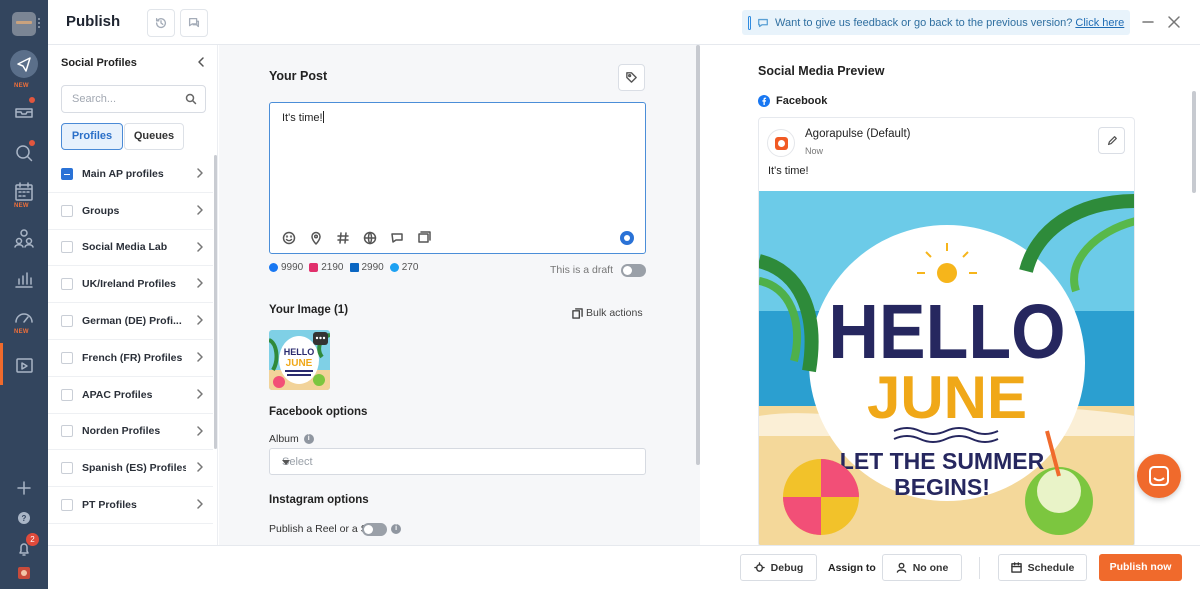 The image size is (1200, 589). Describe the element at coordinates (858, 134) in the screenshot. I see `account-name: Agorapulse (Default)` at that location.